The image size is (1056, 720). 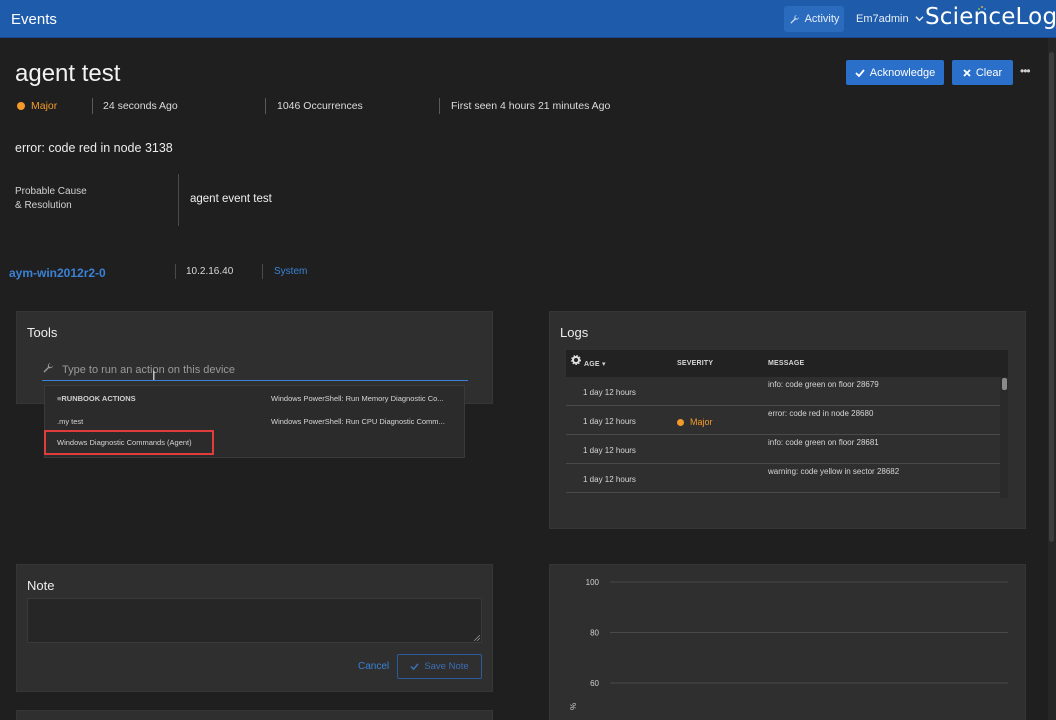 I want to click on severity-indicator: Major, so click(x=37, y=106).